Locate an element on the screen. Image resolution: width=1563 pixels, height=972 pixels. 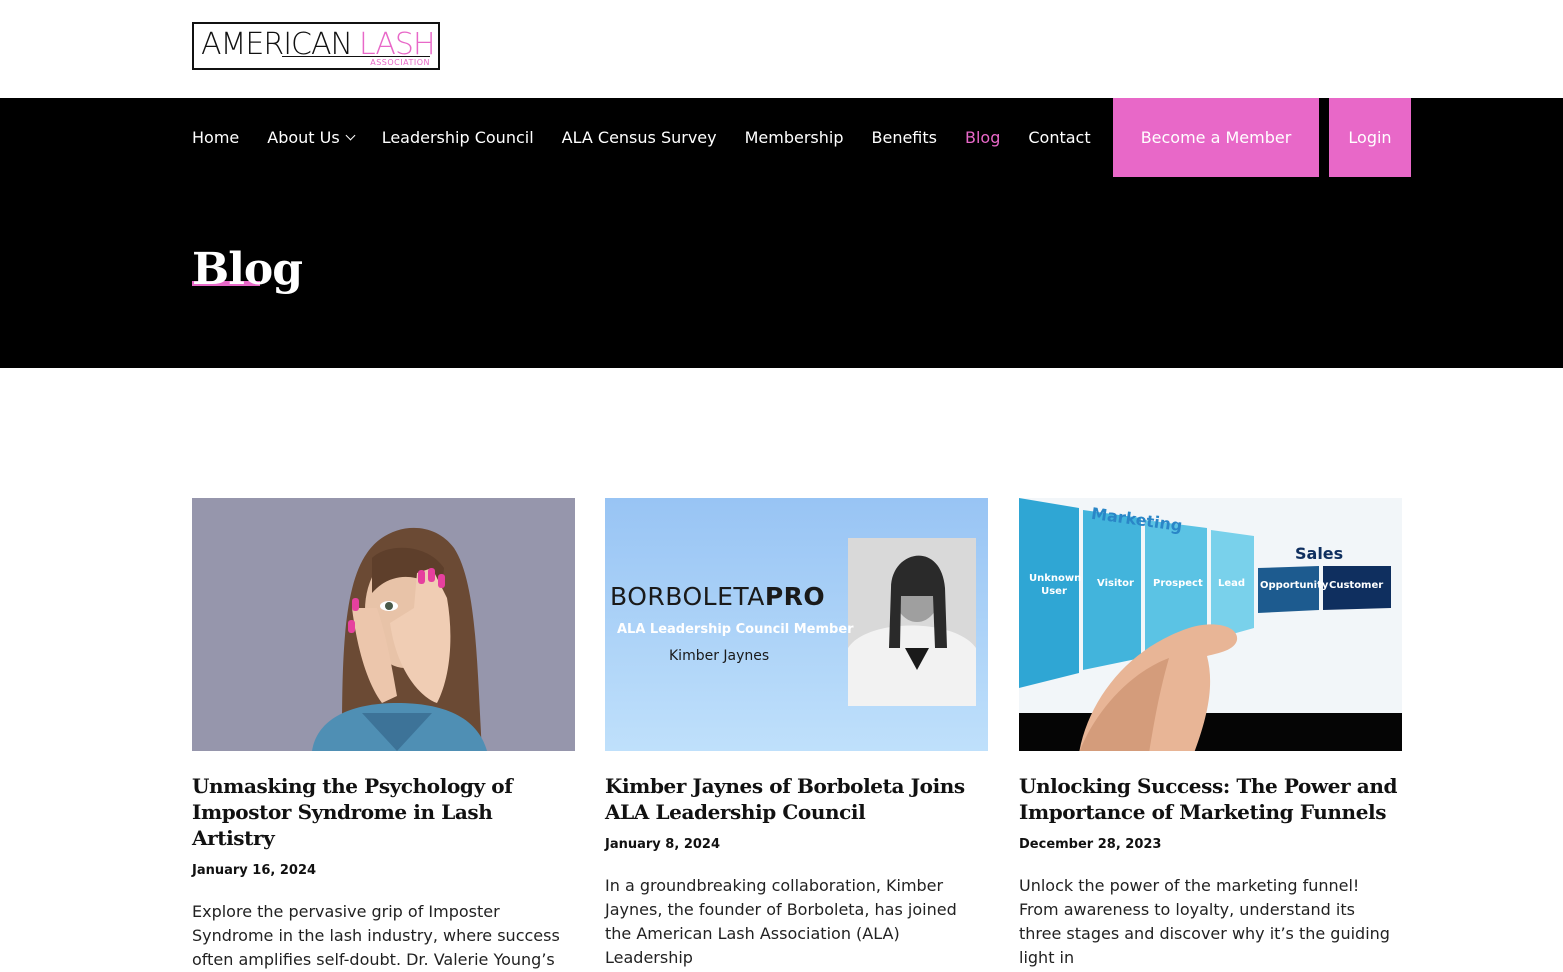
nav-contact: Contact is located at coordinates (1059, 137).